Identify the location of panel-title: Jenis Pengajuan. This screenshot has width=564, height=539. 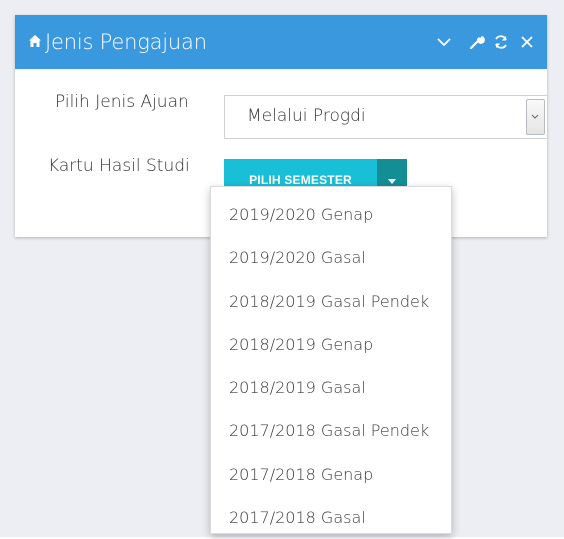
(126, 42).